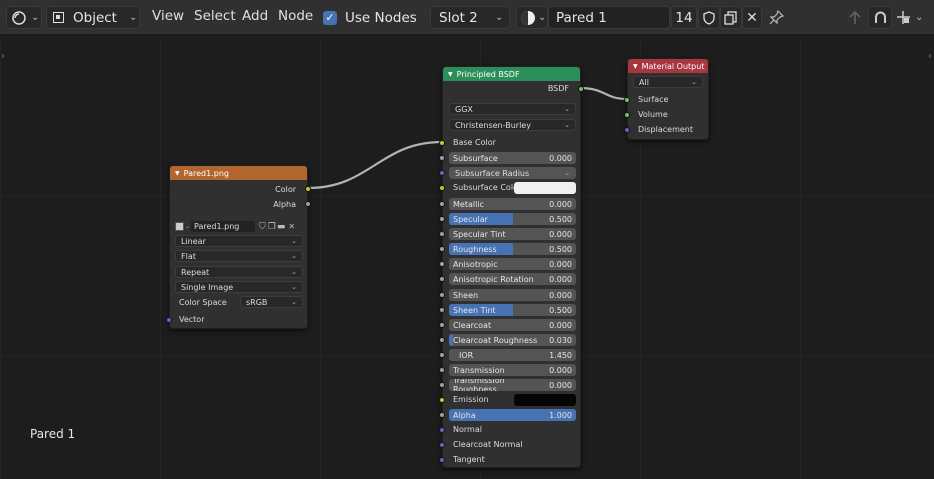 The width and height of the screenshot is (934, 479). What do you see at coordinates (442, 219) in the screenshot?
I see `input-specular-socket` at bounding box center [442, 219].